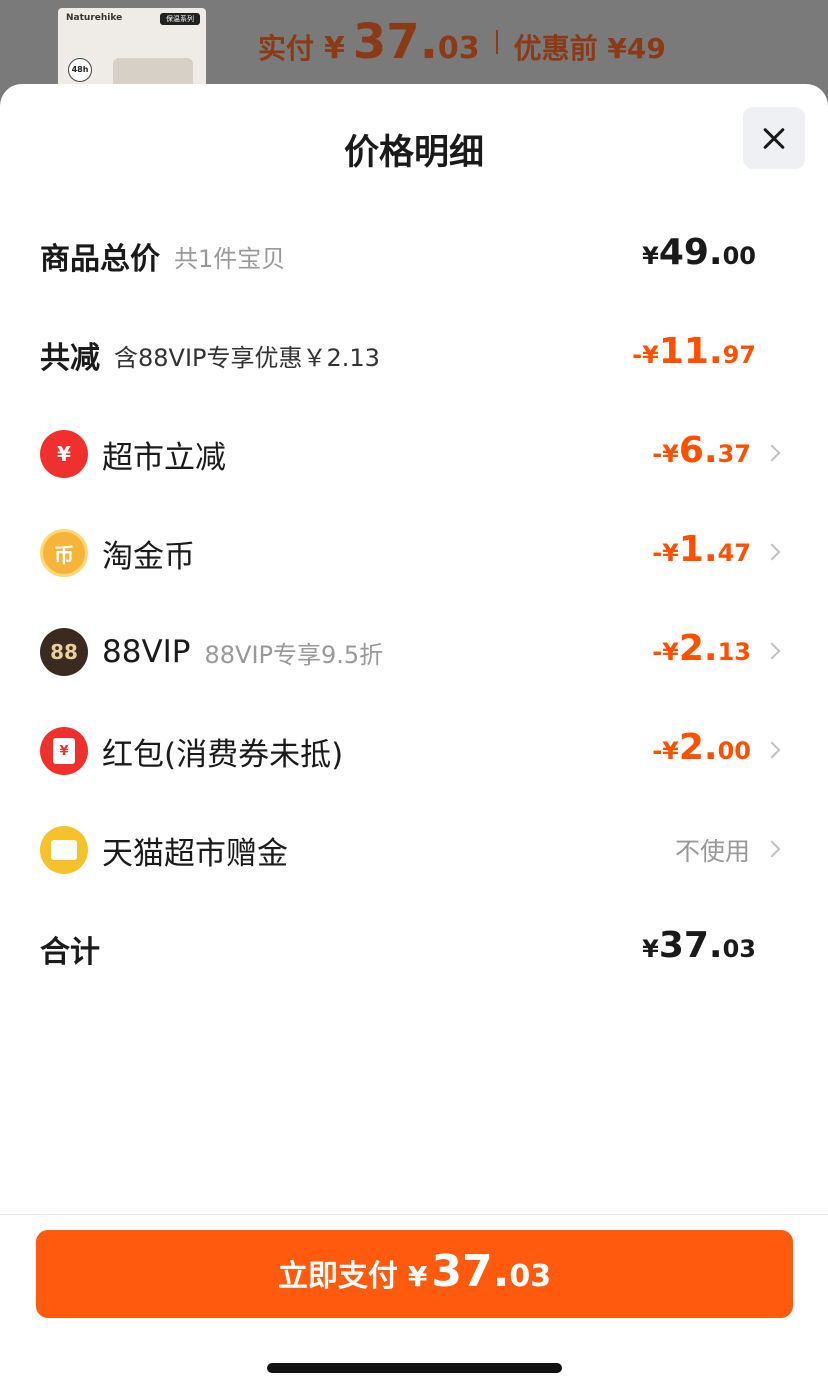 The width and height of the screenshot is (828, 1391). I want to click on goods-total-label: 商品总价, so click(100, 259).